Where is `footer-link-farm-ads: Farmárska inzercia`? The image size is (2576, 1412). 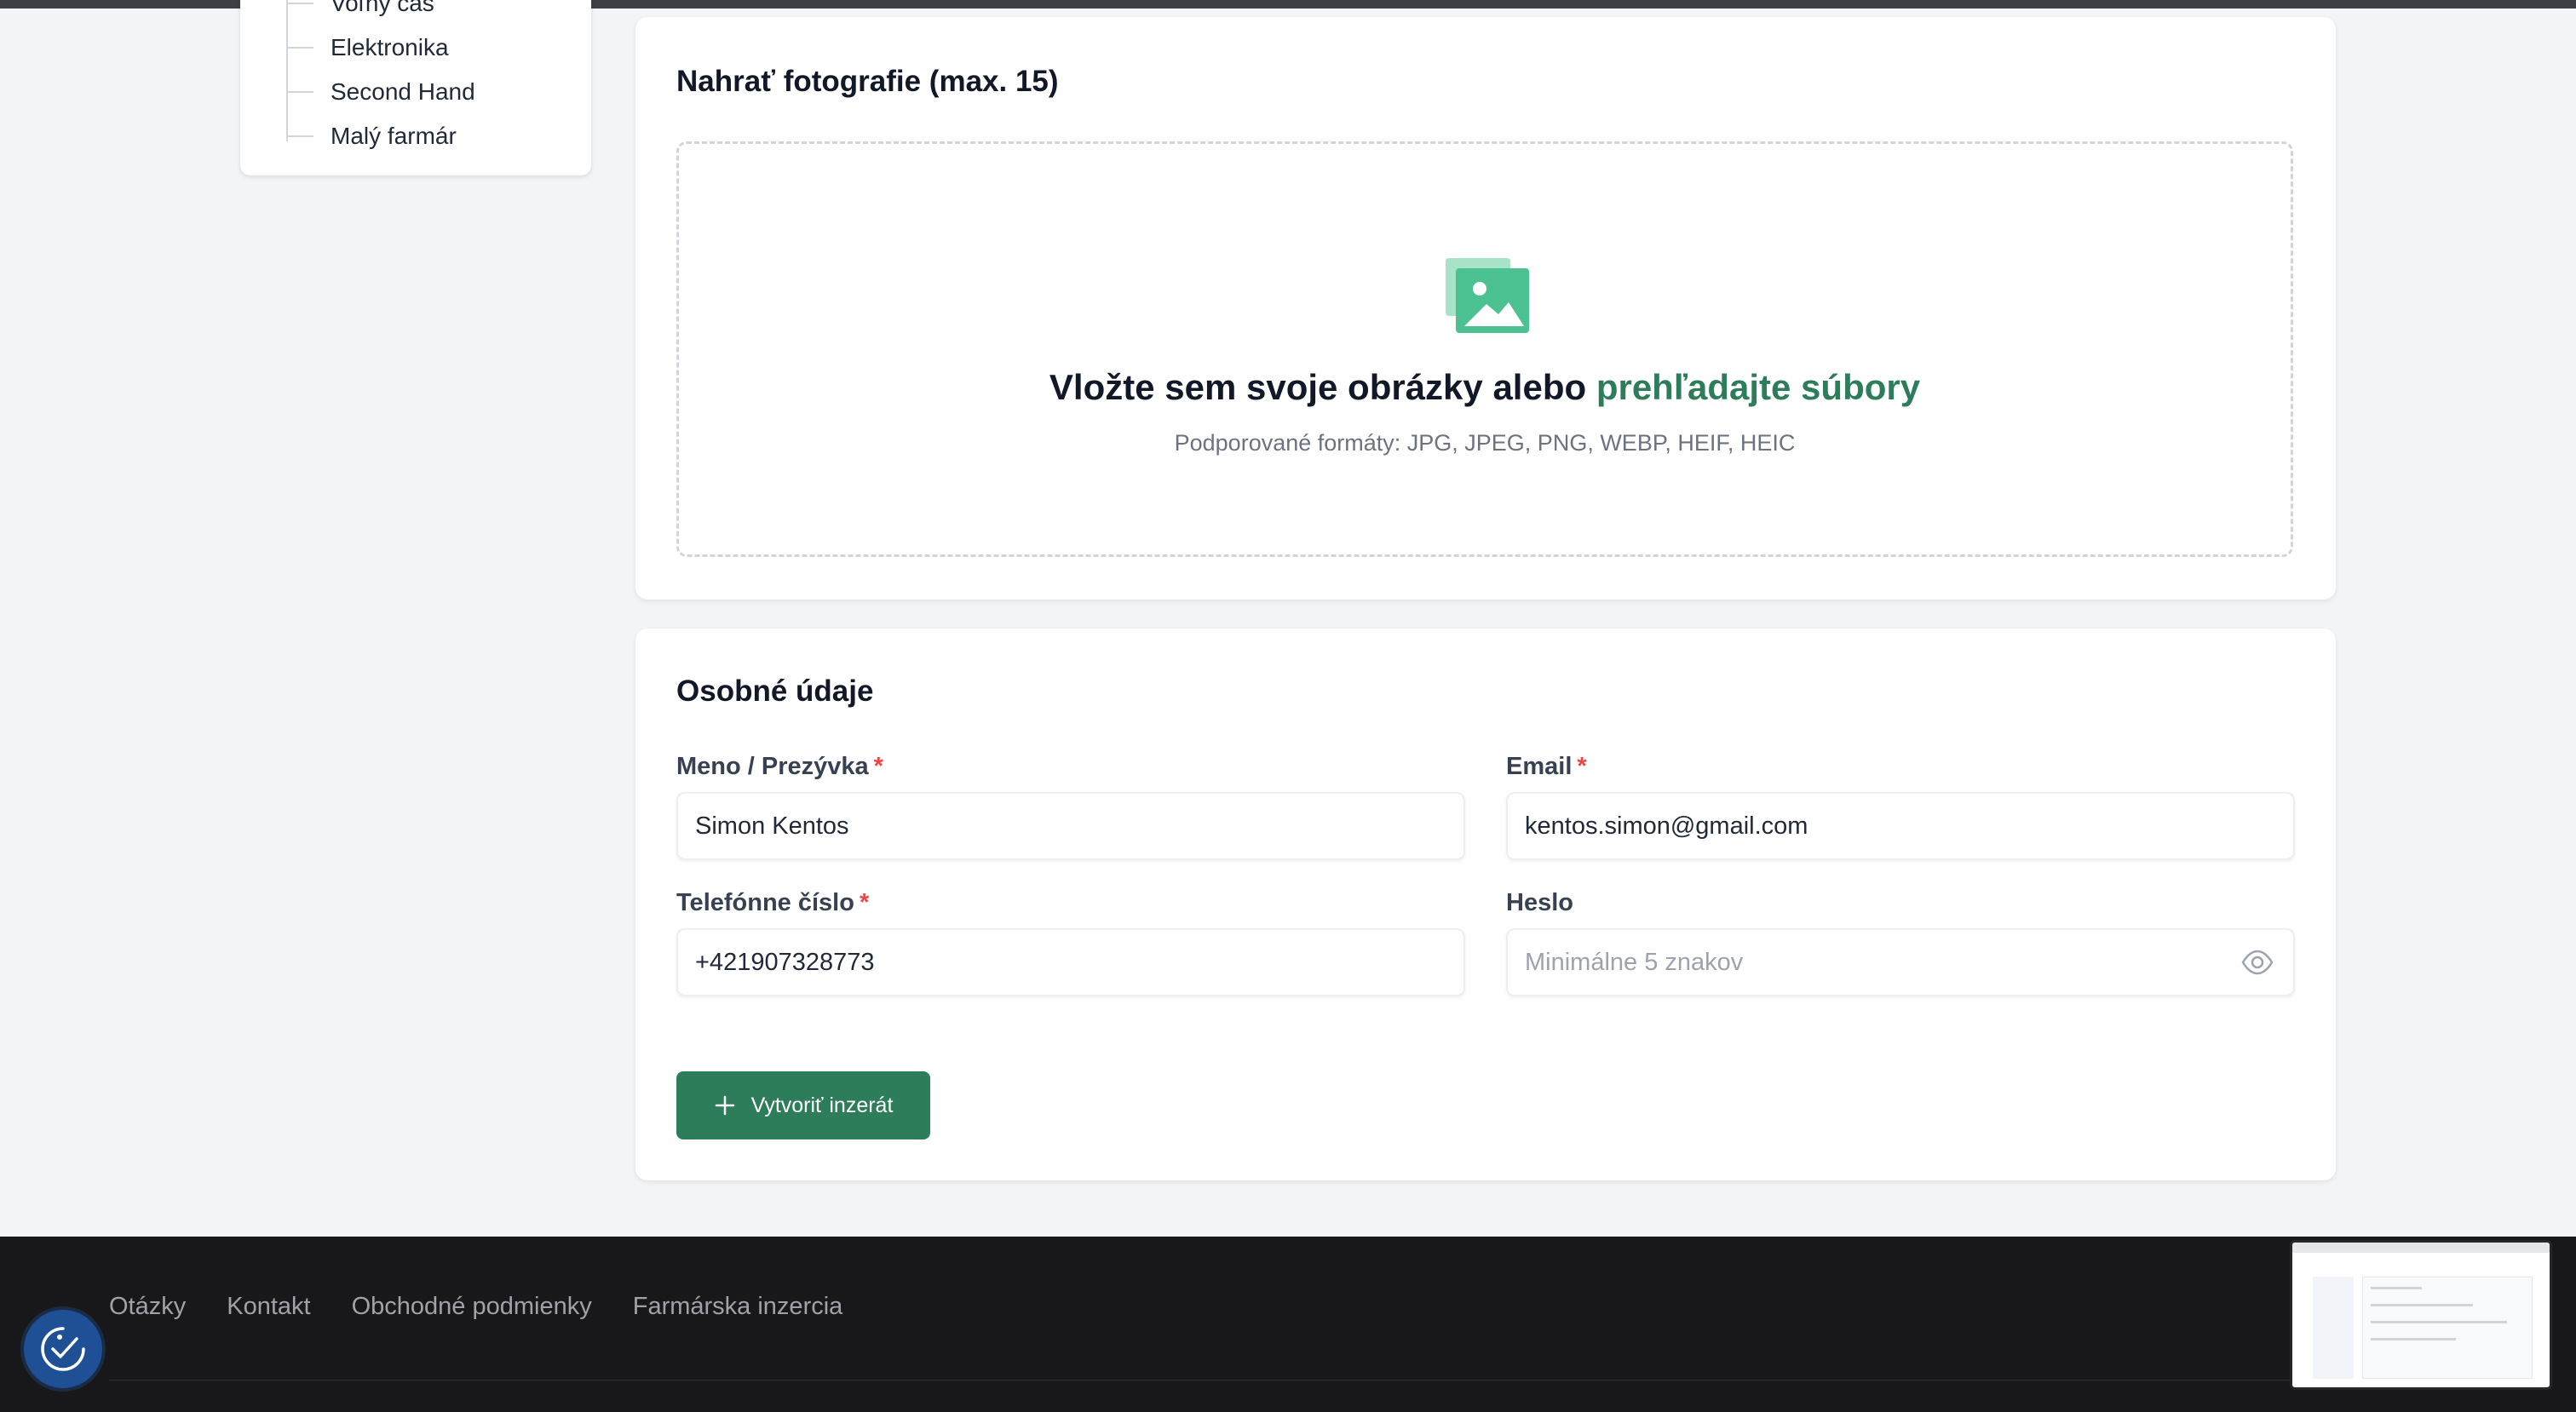 footer-link-farm-ads: Farmárska inzercia is located at coordinates (738, 1307).